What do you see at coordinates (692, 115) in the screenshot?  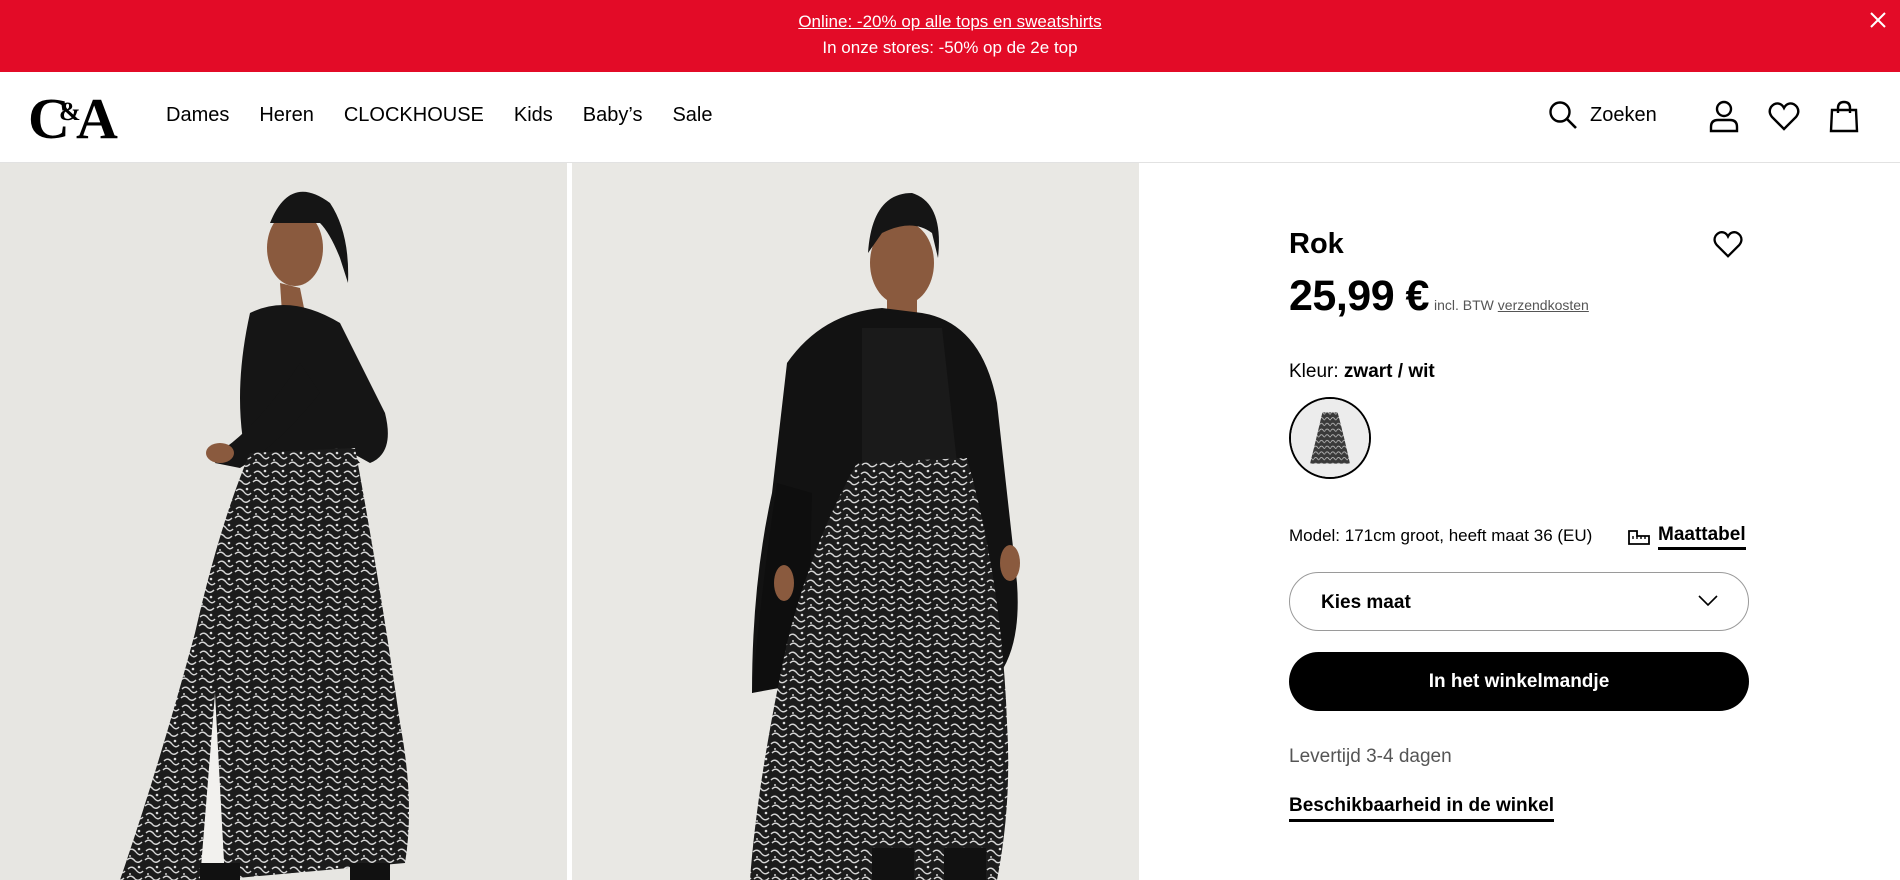 I see `nav-sale: Sale` at bounding box center [692, 115].